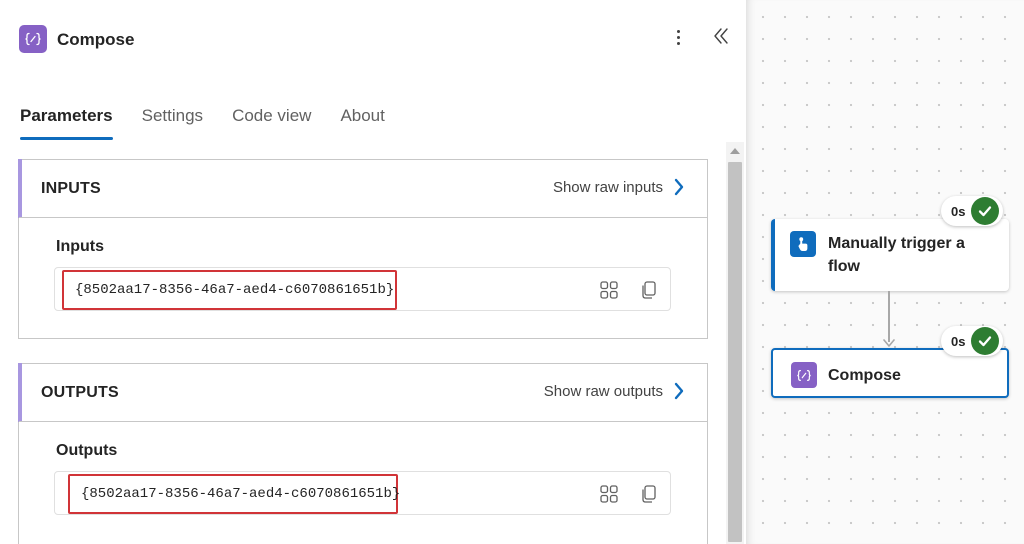  Describe the element at coordinates (958, 211) in the screenshot. I see `trigger-duration: 0s` at that location.